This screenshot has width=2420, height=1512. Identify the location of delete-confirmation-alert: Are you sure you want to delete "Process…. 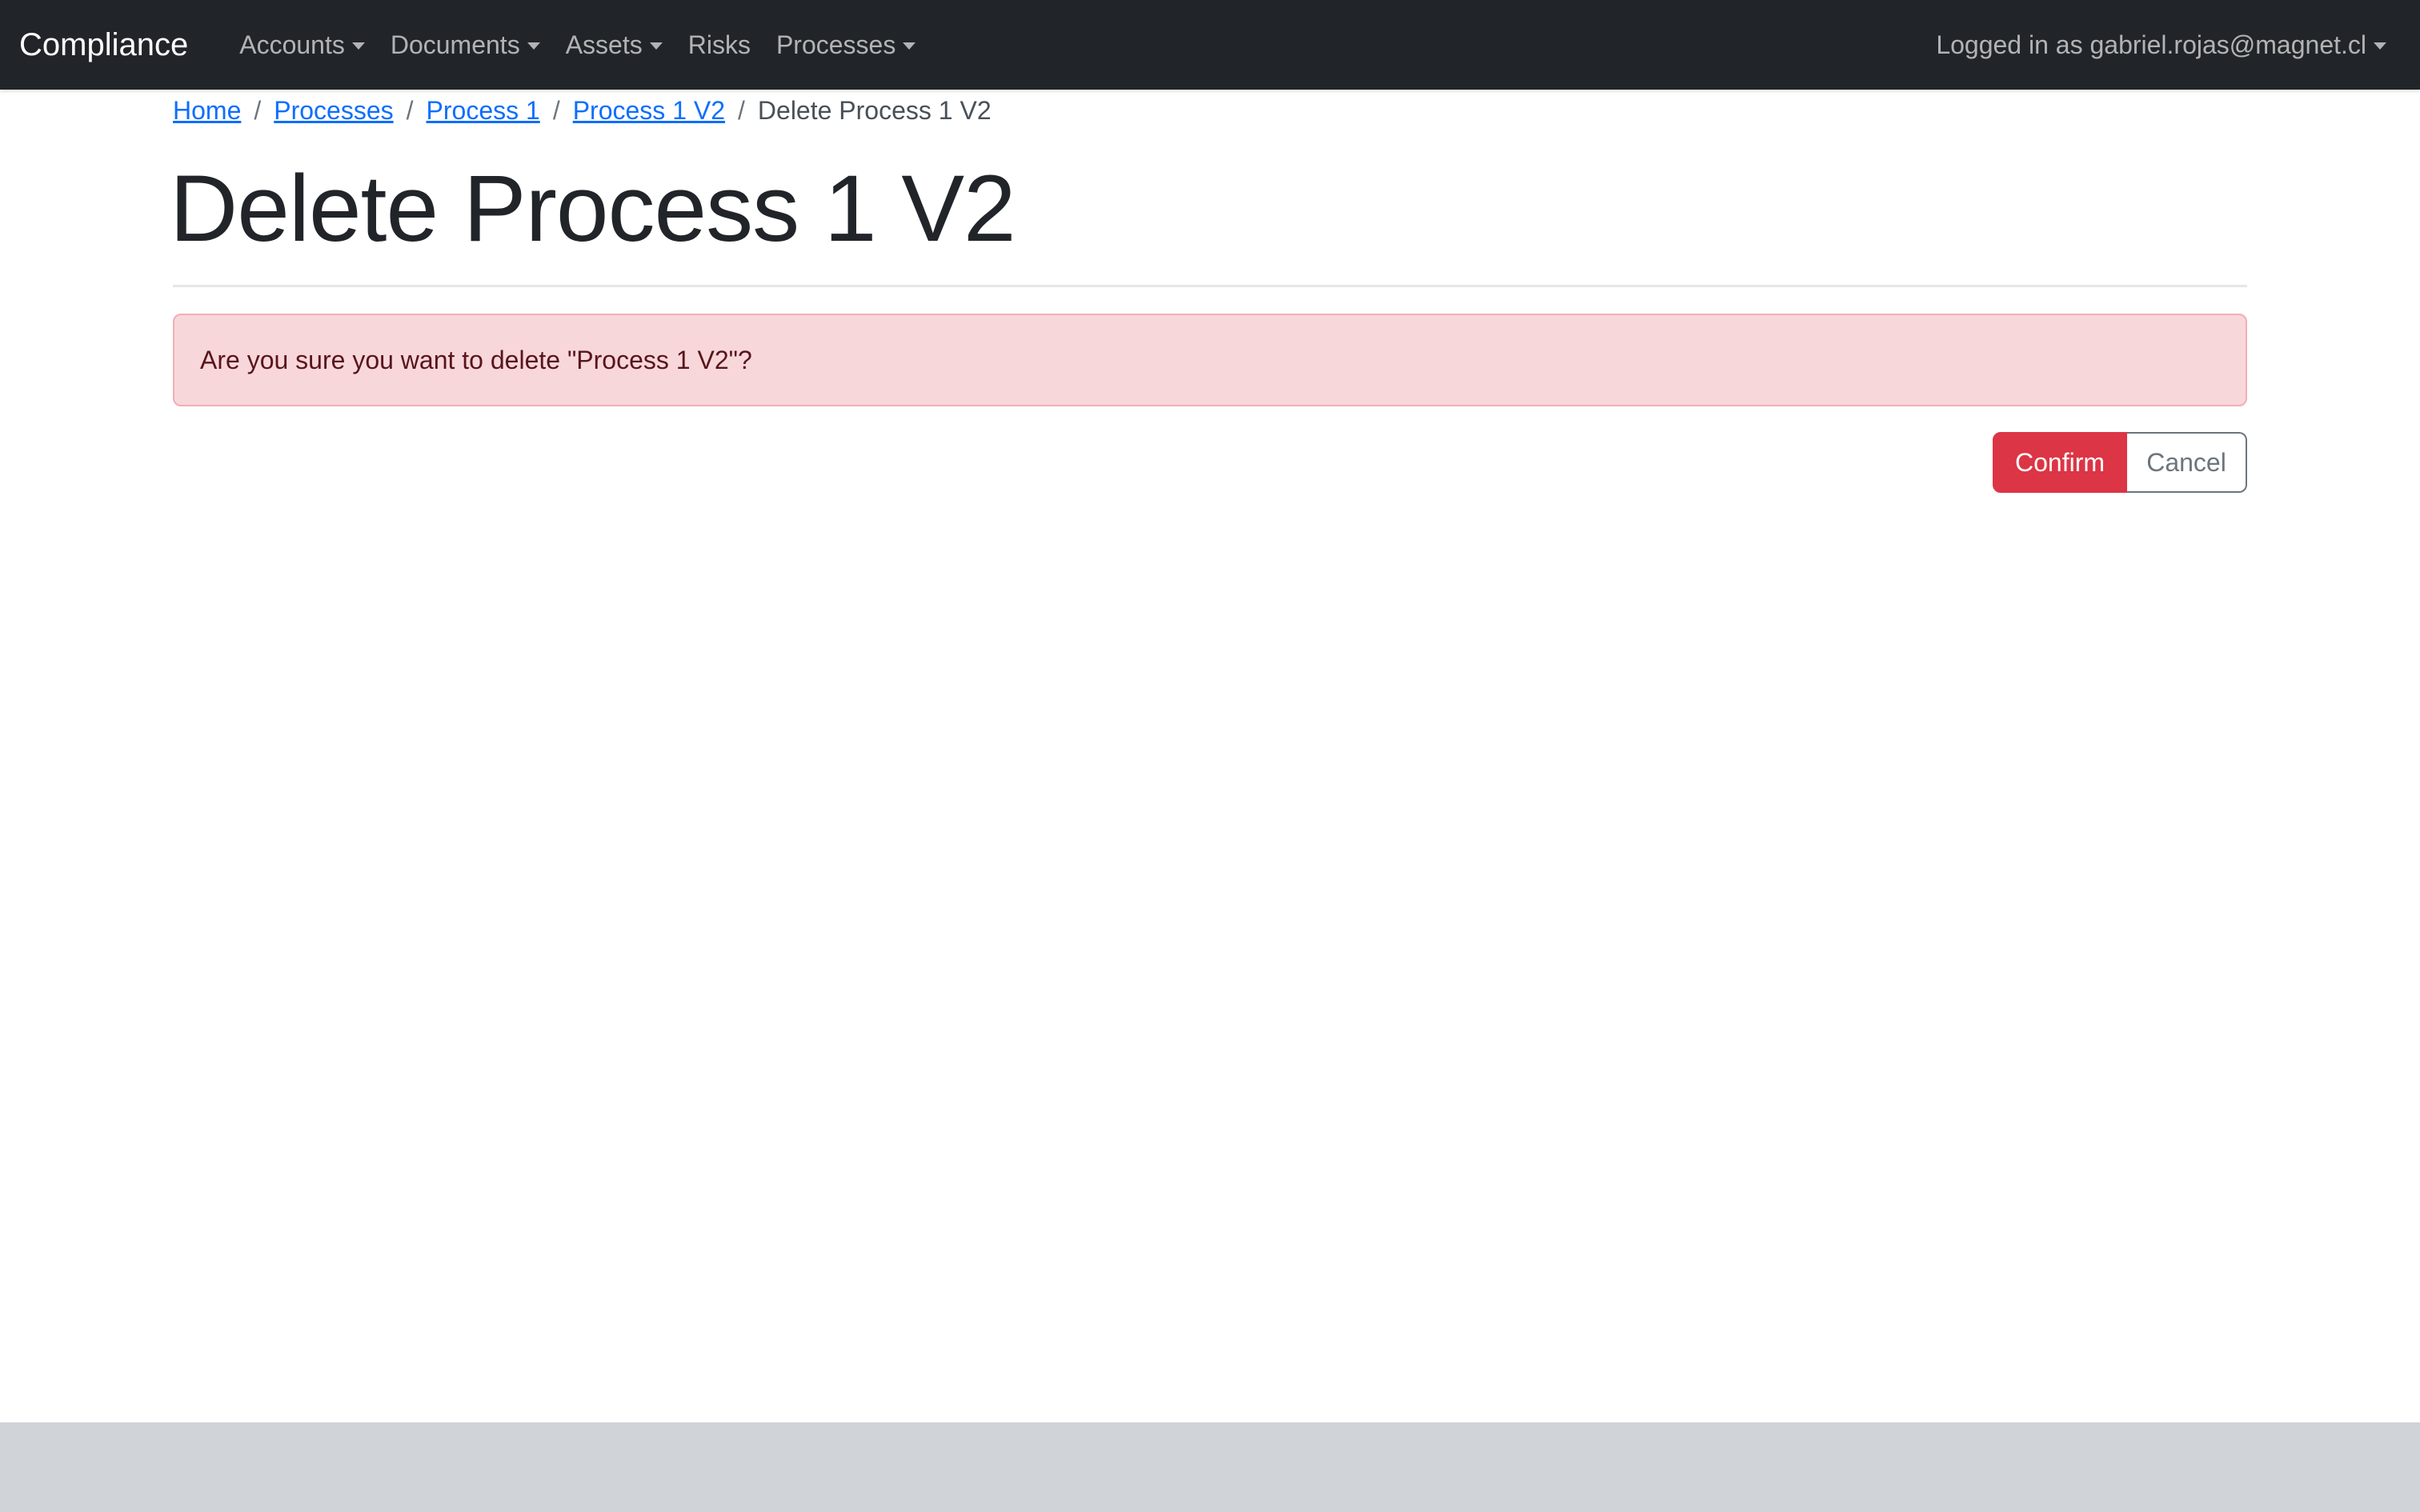
(1210, 360).